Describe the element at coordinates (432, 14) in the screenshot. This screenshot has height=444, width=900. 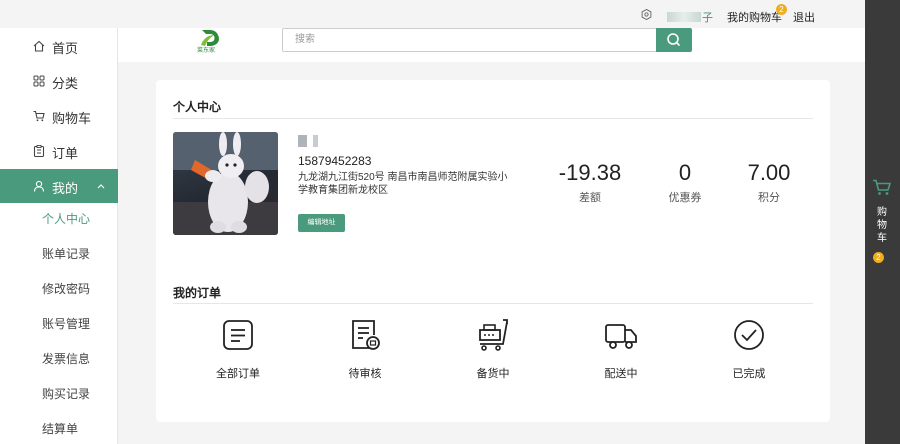
I see `top-bar: 子 我的购物车 2 退出` at that location.